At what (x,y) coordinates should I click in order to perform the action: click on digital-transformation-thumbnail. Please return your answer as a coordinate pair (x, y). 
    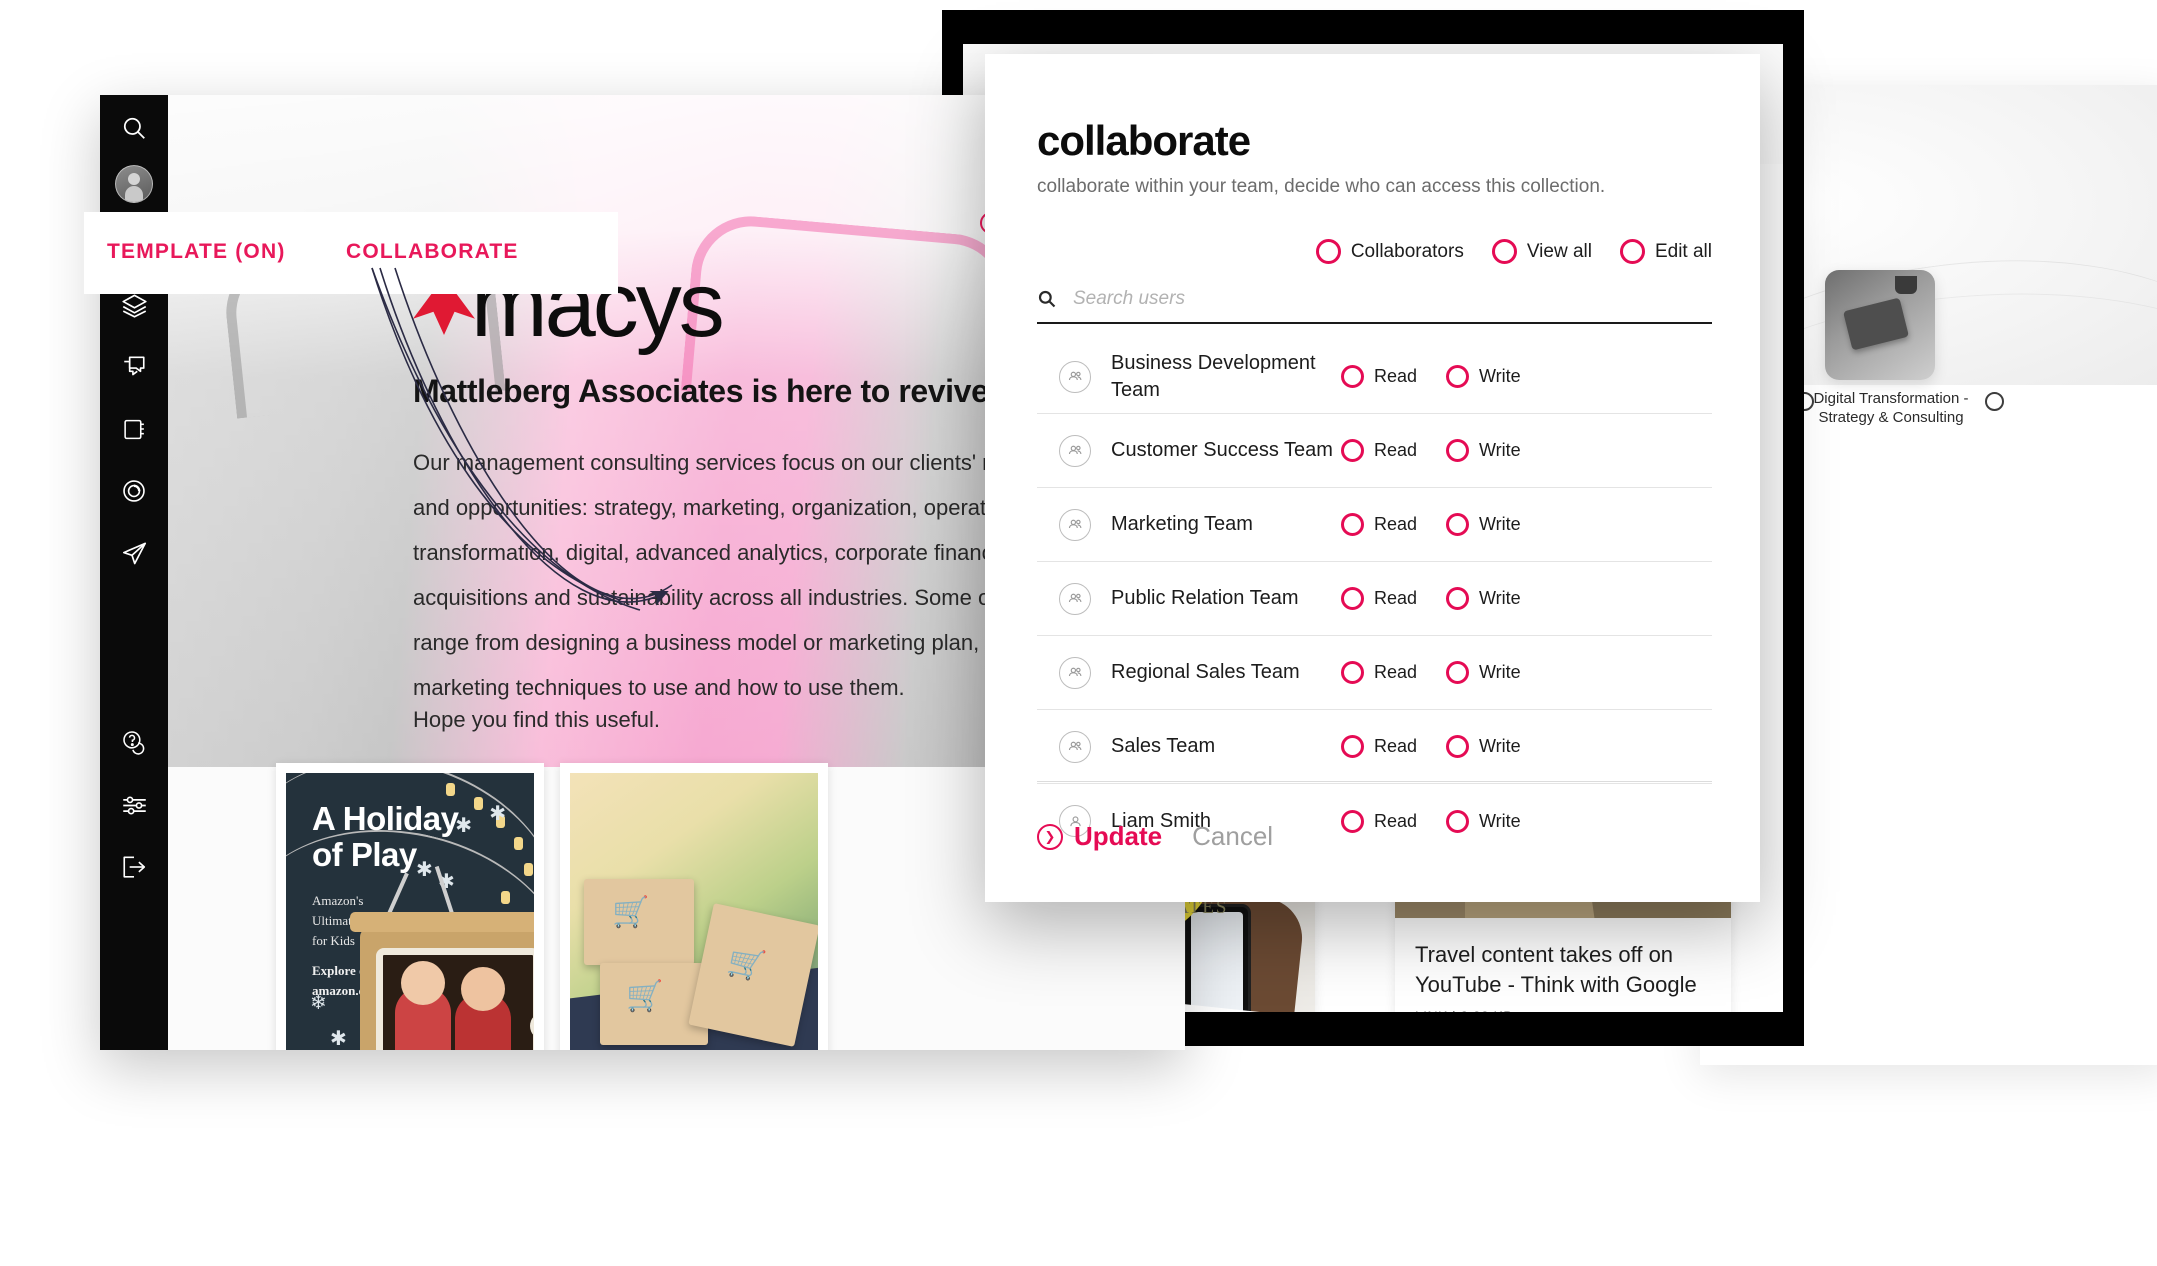
    Looking at the image, I should click on (1880, 325).